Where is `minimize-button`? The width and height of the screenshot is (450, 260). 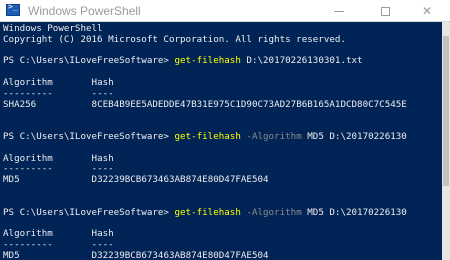 minimize-button is located at coordinates (339, 11).